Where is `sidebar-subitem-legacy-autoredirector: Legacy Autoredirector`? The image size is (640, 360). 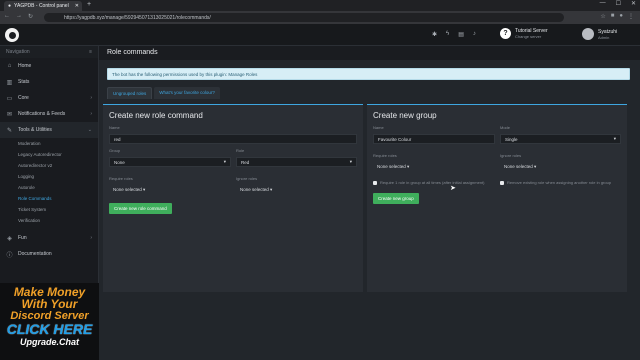
sidebar-subitem-legacy-autoredirector: Legacy Autoredirector is located at coordinates (49, 154).